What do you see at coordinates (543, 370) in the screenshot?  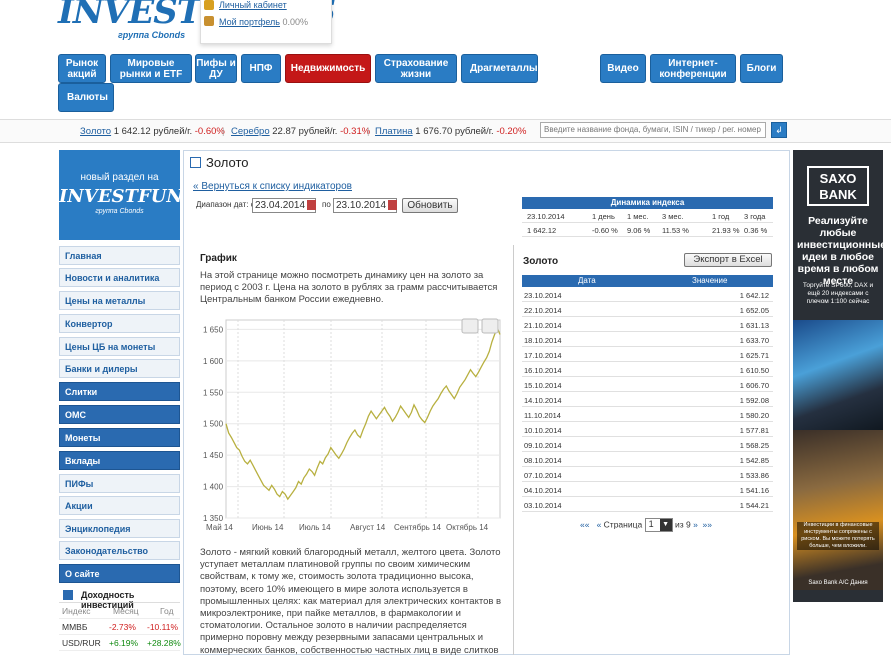 I see `row-date: 16.10.2014` at bounding box center [543, 370].